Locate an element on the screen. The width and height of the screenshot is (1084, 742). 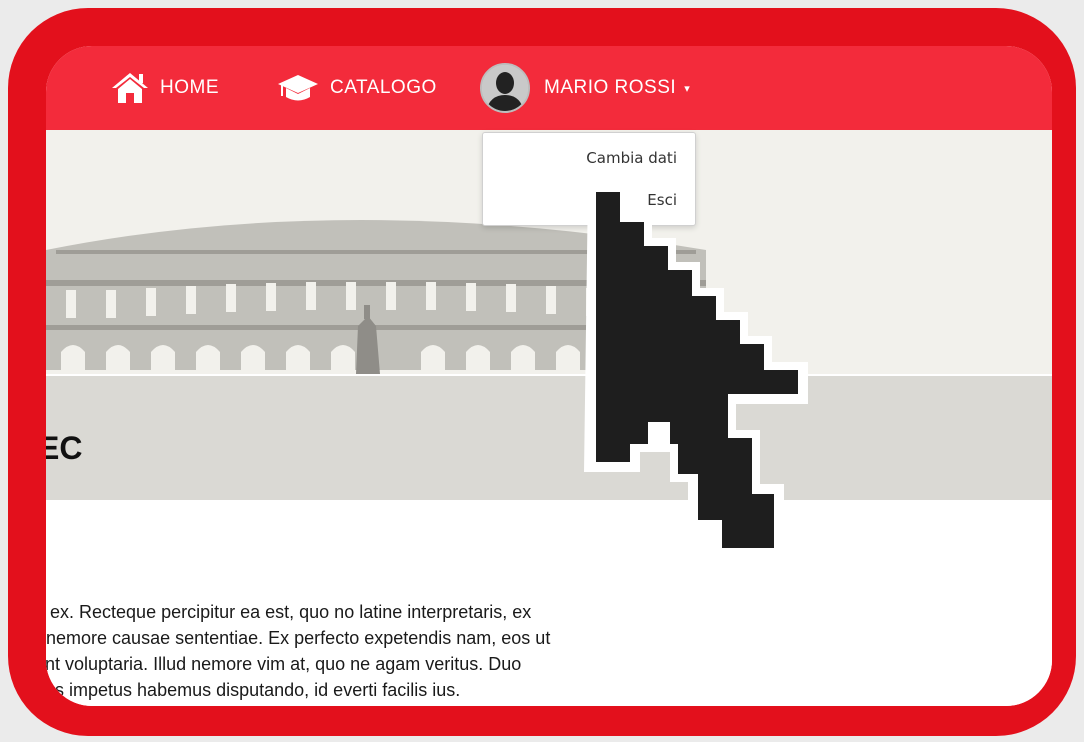
user-dropdown-menu: Cambia dati Esci is located at coordinates (589, 179).